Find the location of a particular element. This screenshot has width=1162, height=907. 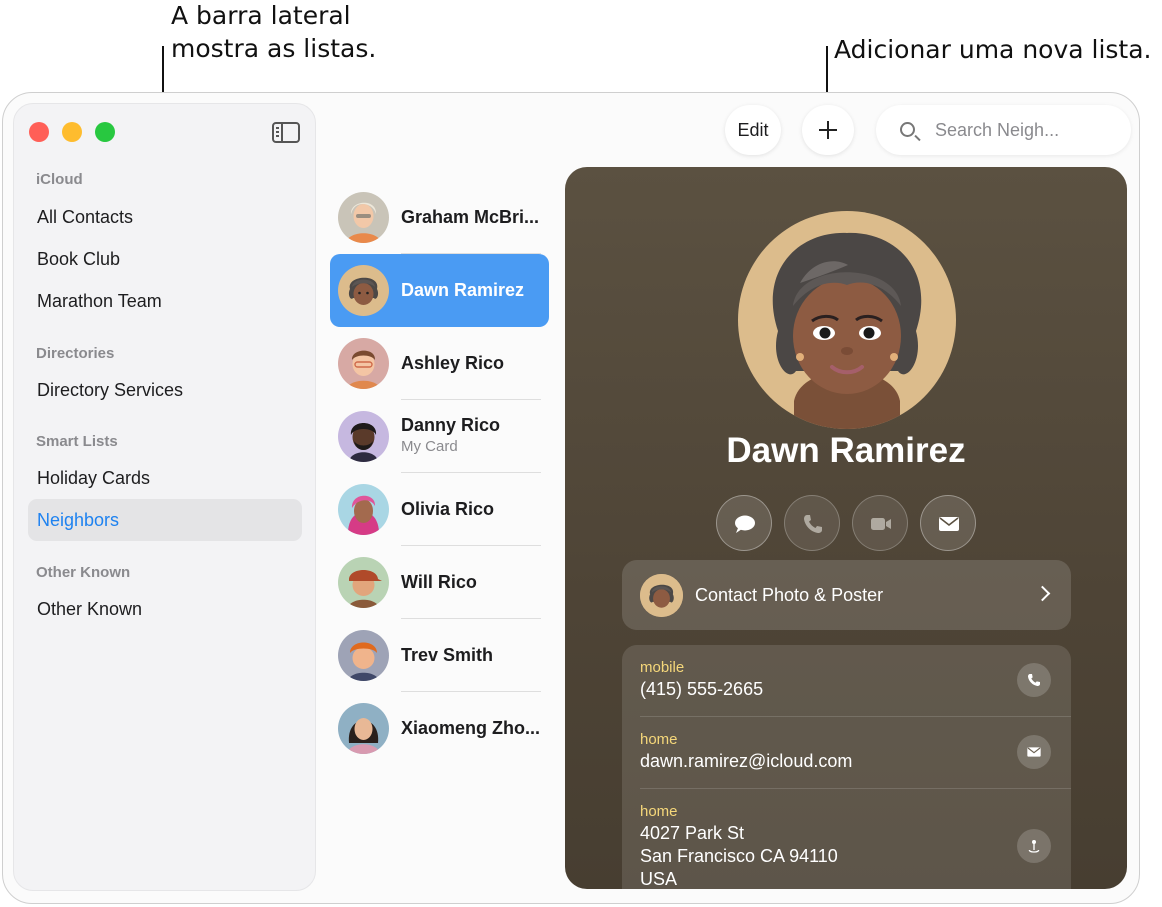

sidebar-item-marathon-team: Marathon Team is located at coordinates (165, 301).